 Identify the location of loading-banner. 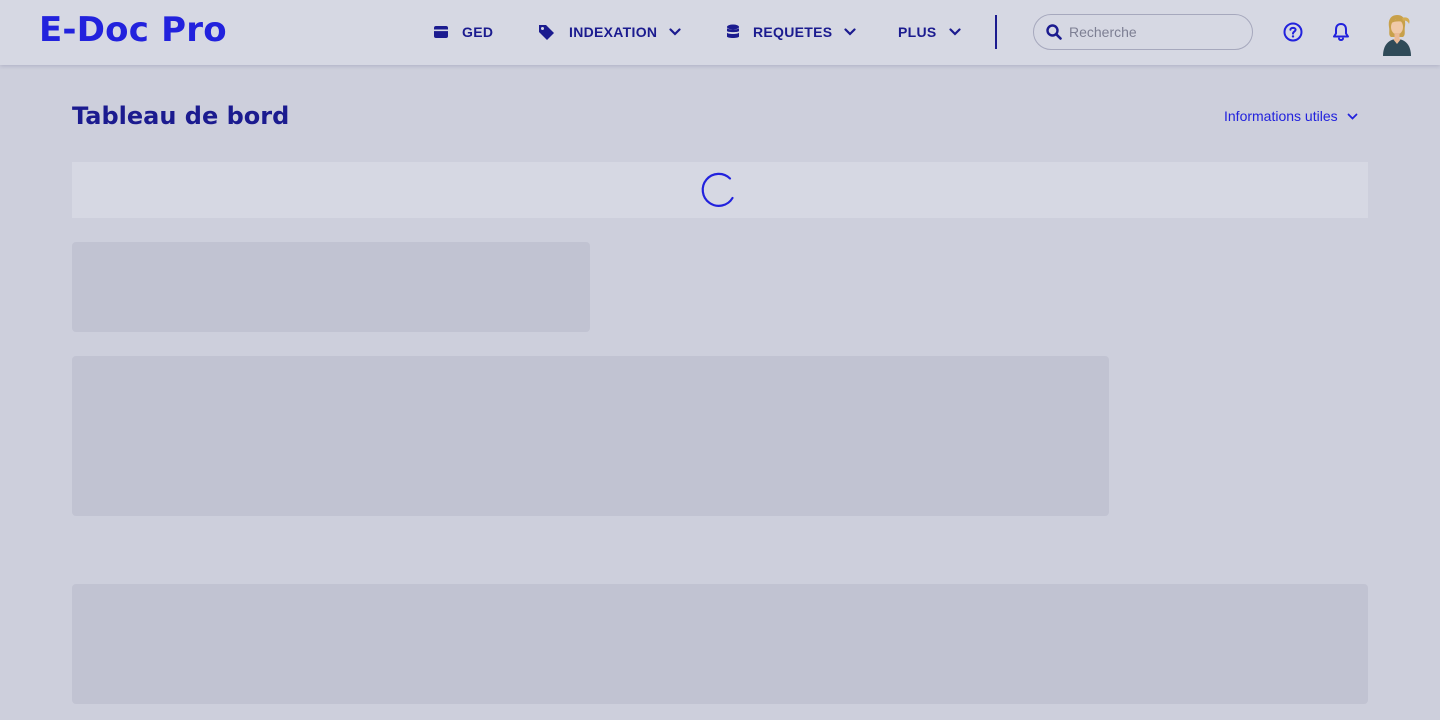
(720, 190).